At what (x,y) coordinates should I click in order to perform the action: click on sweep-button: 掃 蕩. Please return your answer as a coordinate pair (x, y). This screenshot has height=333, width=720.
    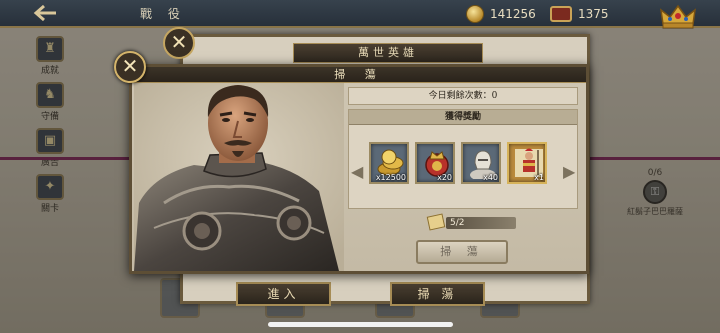
    Looking at the image, I should click on (462, 252).